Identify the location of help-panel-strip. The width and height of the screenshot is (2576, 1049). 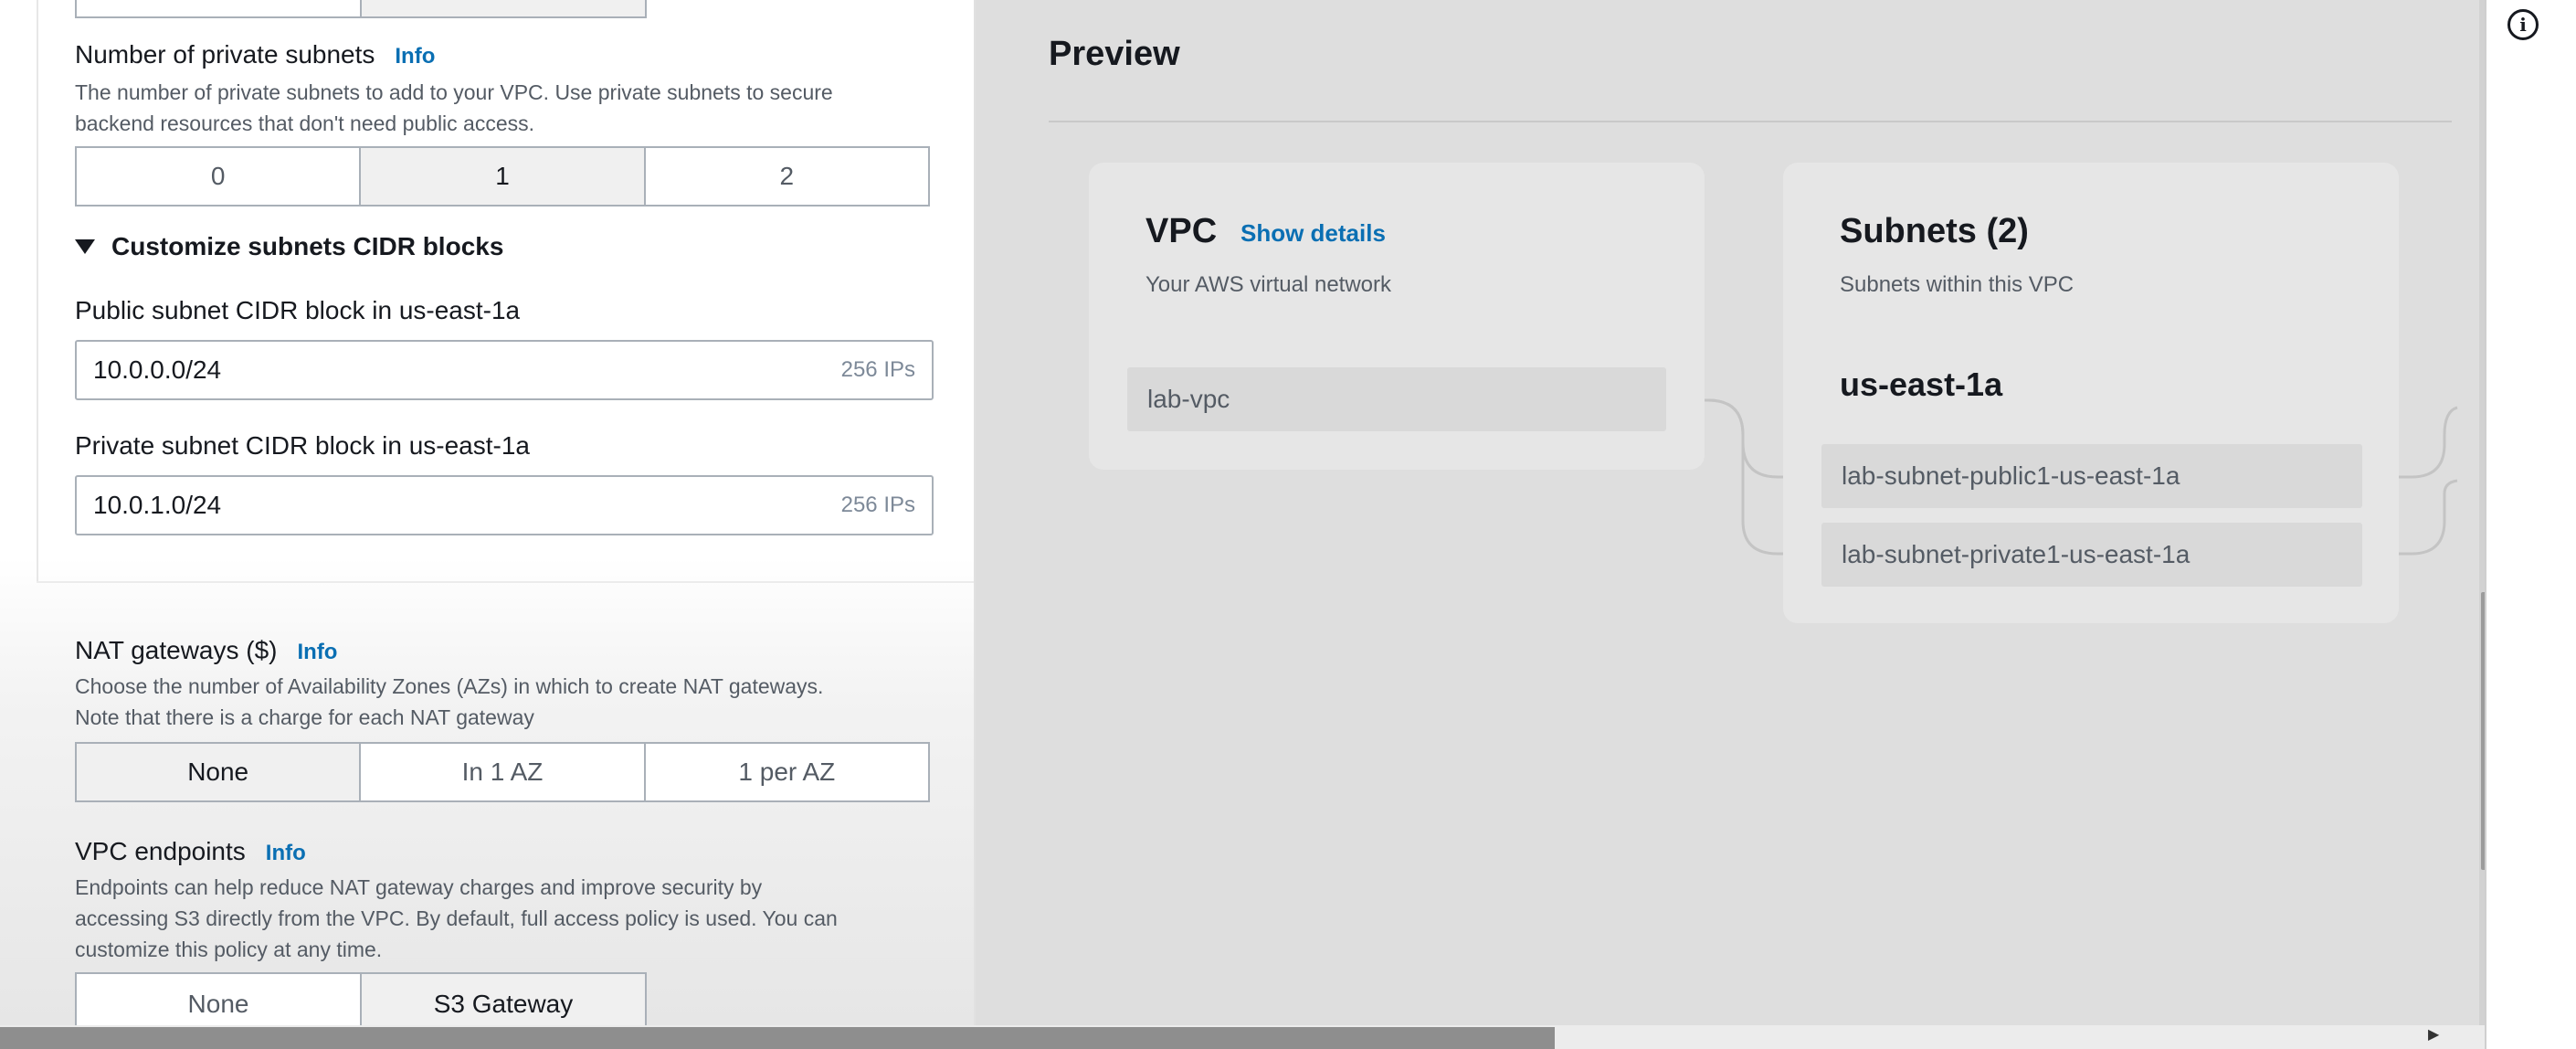
(2530, 524).